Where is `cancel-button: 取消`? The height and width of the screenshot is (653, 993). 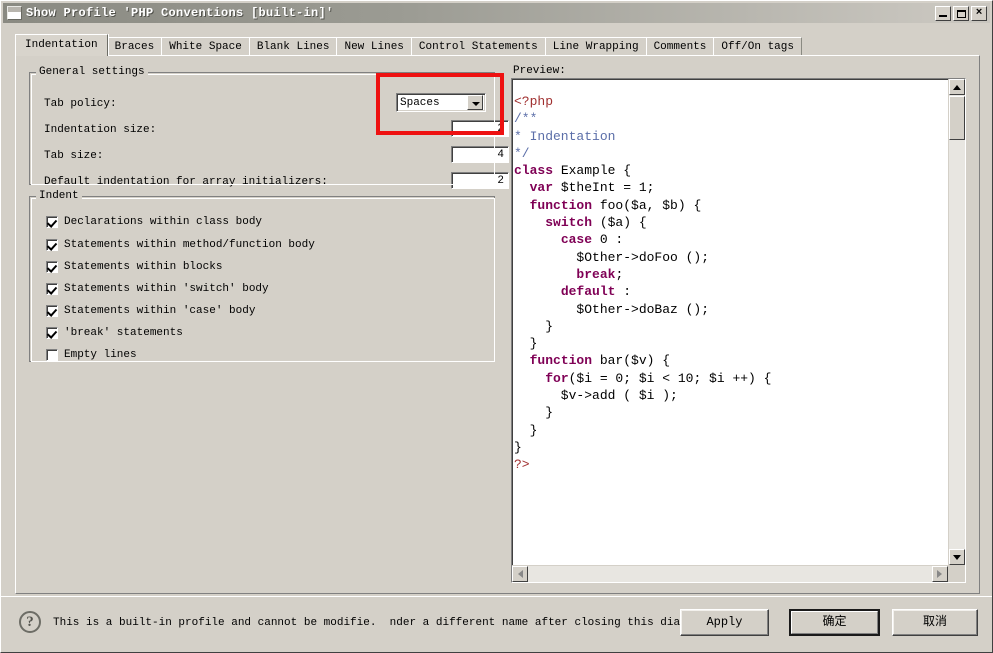
cancel-button: 取消 is located at coordinates (935, 622).